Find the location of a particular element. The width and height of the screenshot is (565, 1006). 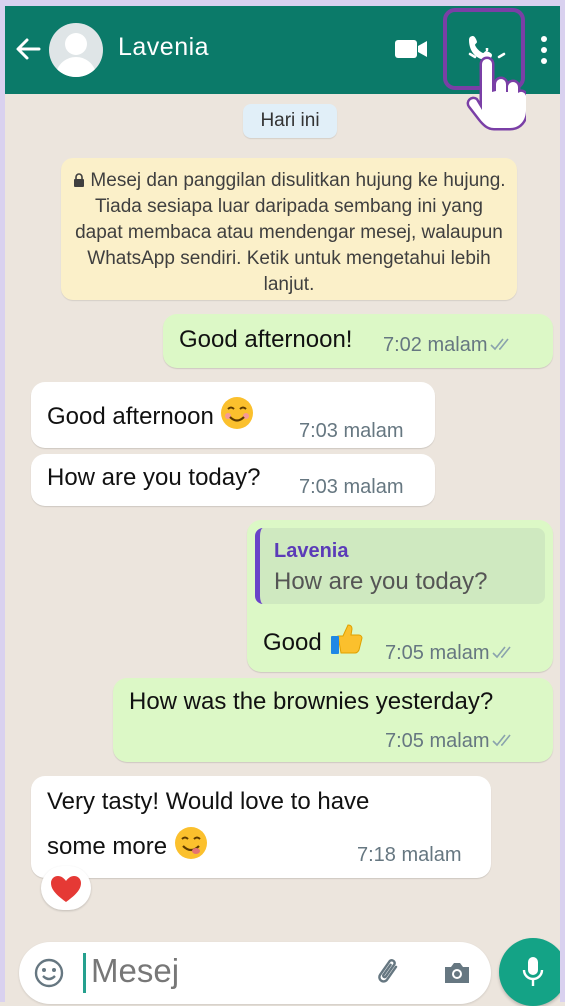

message-input-bar: Mesej is located at coordinates (255, 973).